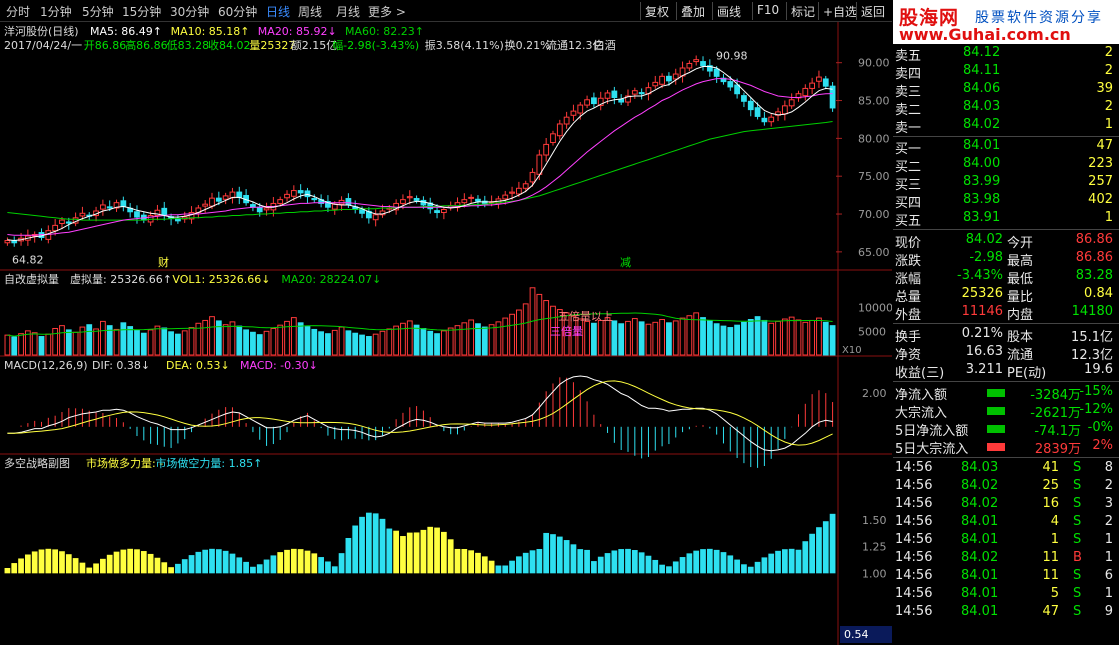 The width and height of the screenshot is (1119, 645). I want to click on period-tab: 1分钟, so click(56, 11).